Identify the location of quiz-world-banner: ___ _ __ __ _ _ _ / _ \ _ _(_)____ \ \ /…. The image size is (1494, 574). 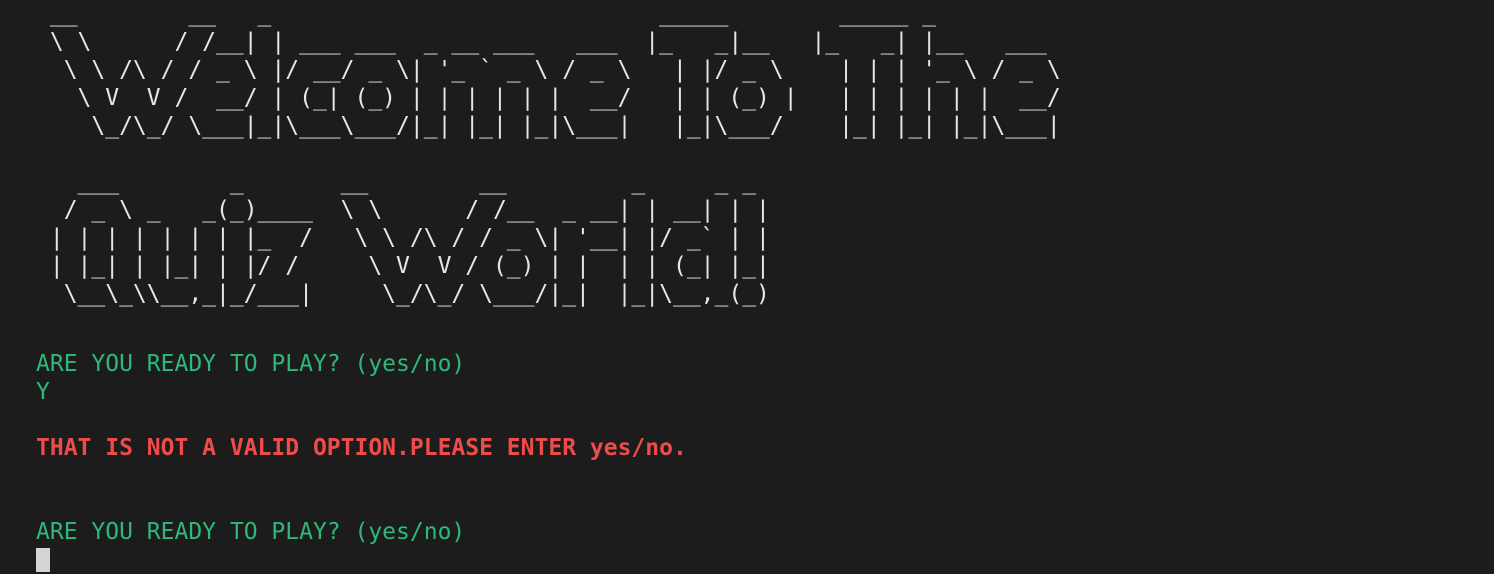
(409, 238).